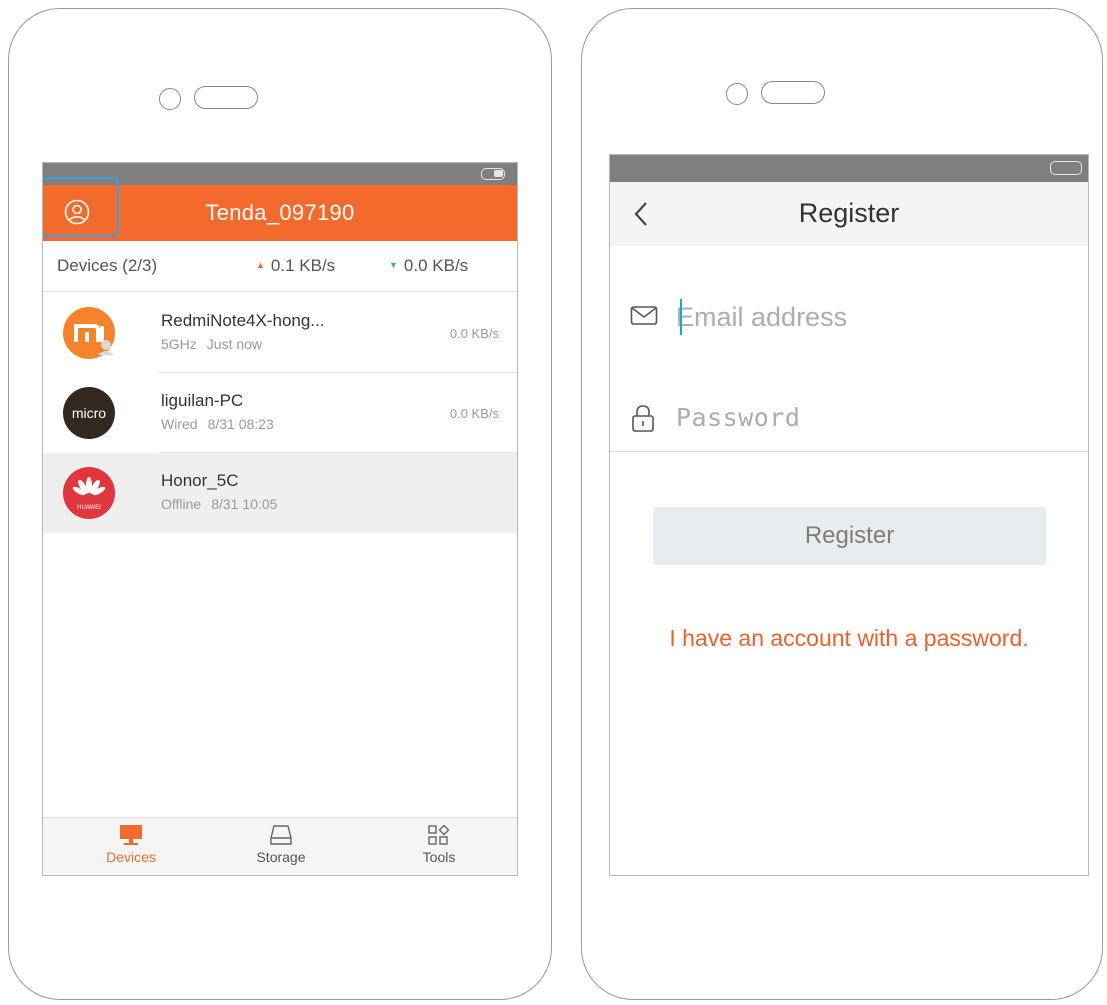 Image resolution: width=1107 pixels, height=1005 pixels. Describe the element at coordinates (849, 536) in the screenshot. I see `register-button: Register` at that location.